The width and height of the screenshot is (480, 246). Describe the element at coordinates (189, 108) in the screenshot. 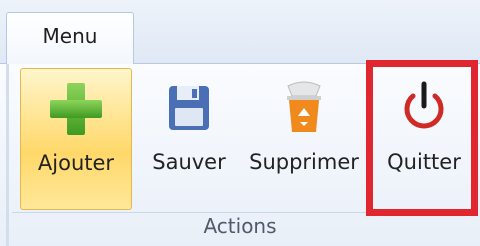

I see `floppy-disk-icon` at that location.